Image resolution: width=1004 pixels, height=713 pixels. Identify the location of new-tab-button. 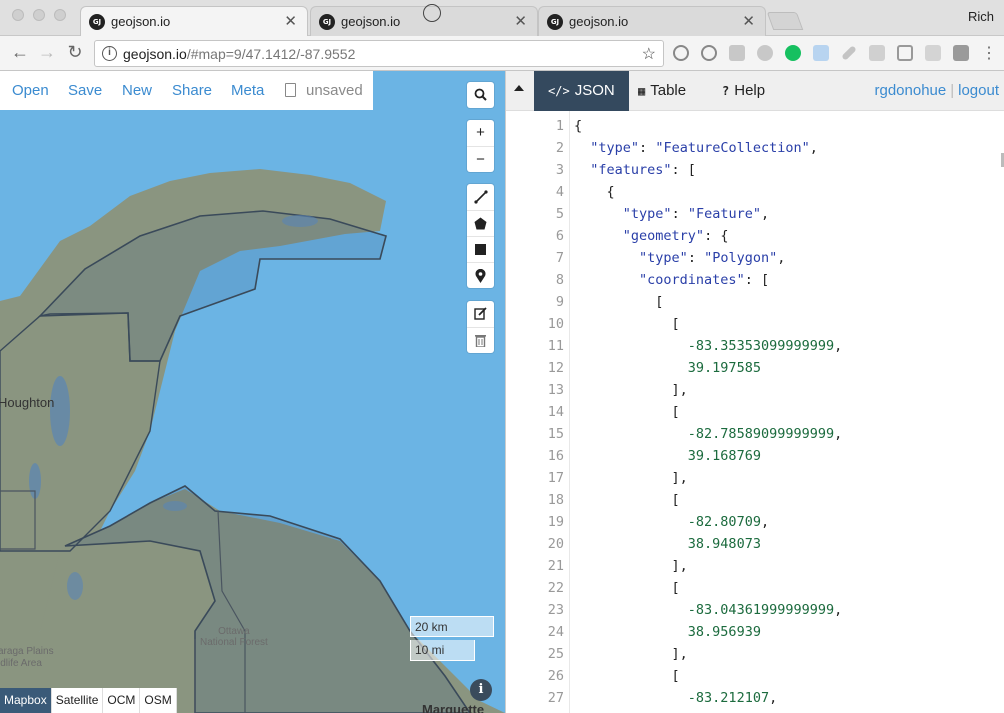
(785, 21).